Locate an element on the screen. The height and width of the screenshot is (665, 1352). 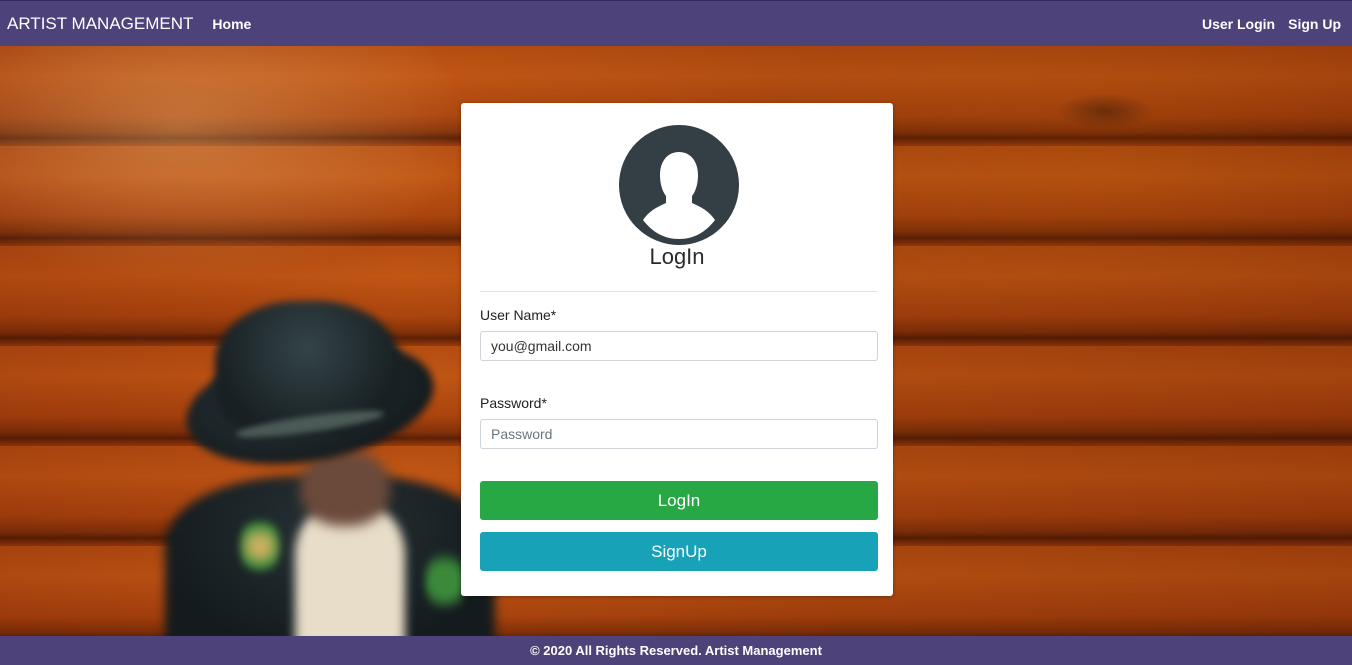
brand-link: ARTIST MANAGEMENT is located at coordinates (100, 24).